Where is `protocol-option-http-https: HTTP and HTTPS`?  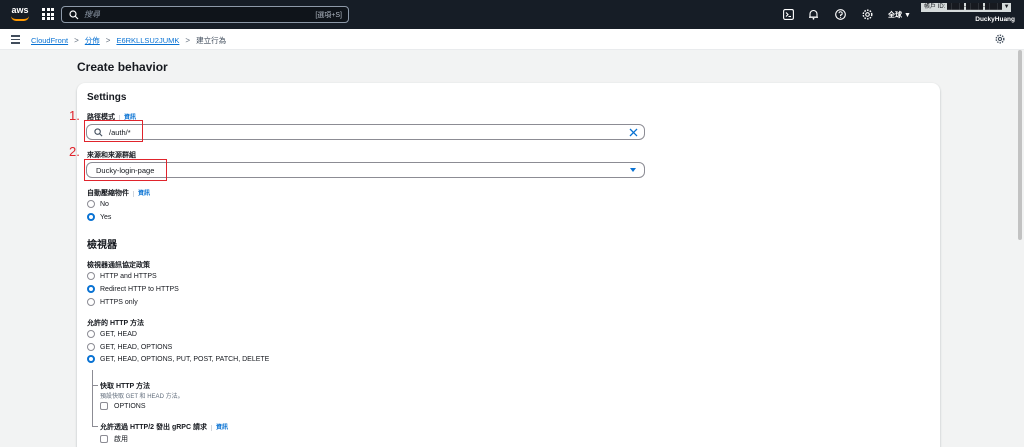 protocol-option-http-https: HTTP and HTTPS is located at coordinates (122, 276).